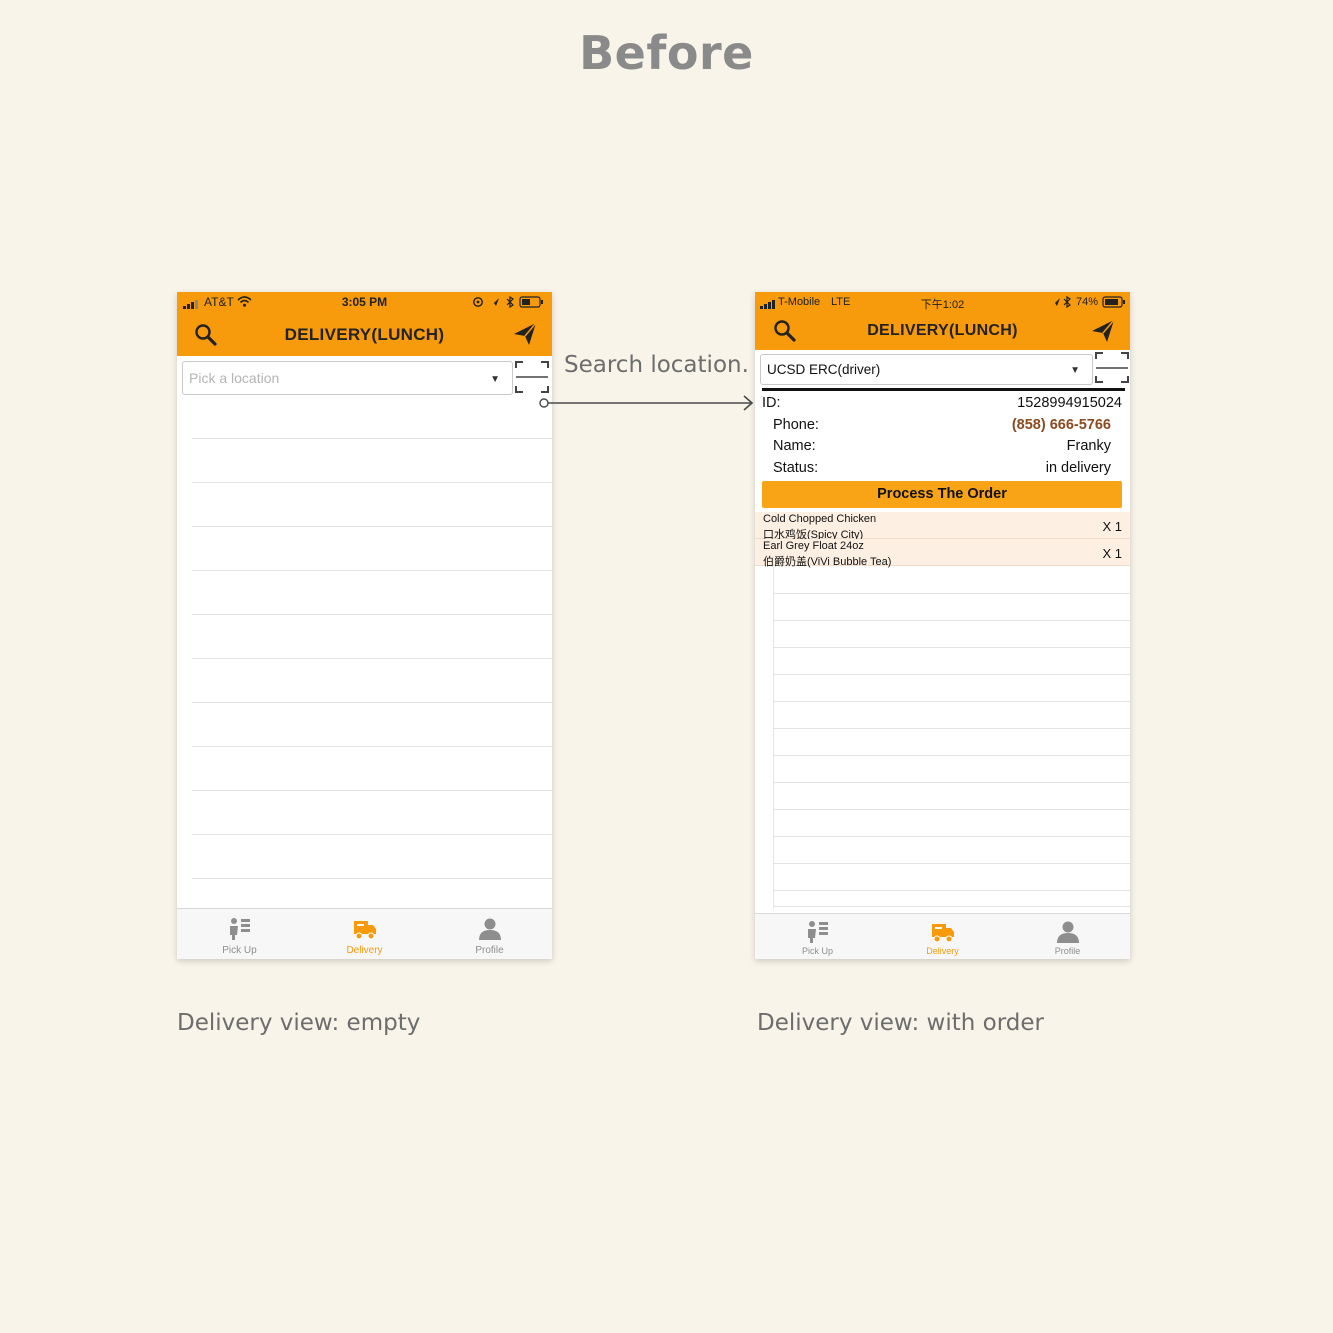 The height and width of the screenshot is (1333, 1333). I want to click on divider, so click(943, 389).